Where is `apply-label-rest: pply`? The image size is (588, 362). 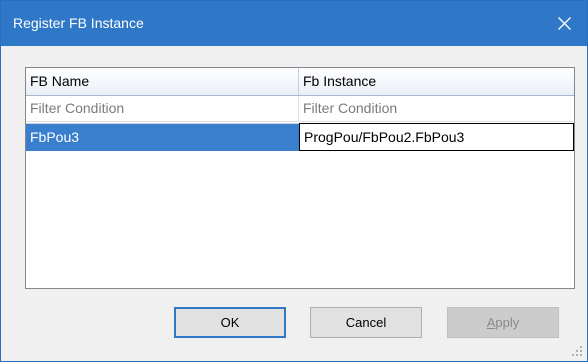 apply-label-rest: pply is located at coordinates (507, 322).